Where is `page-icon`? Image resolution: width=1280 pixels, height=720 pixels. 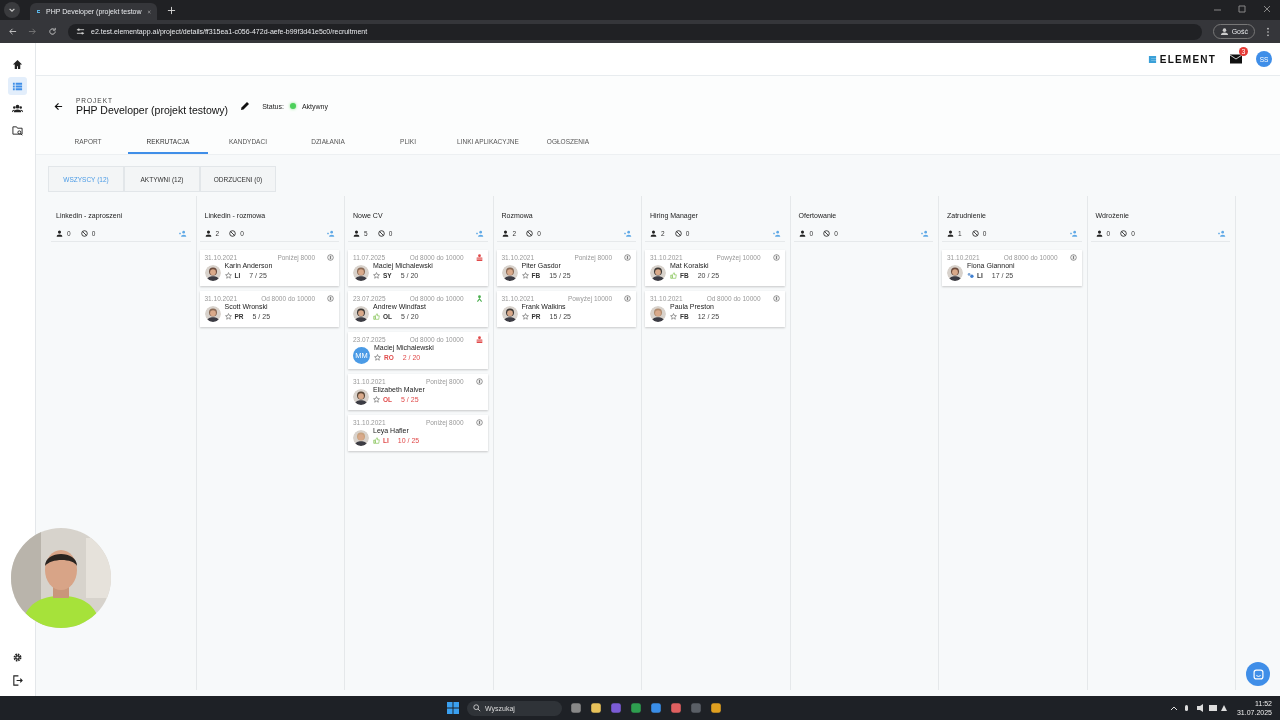
page-icon is located at coordinates (38, 11).